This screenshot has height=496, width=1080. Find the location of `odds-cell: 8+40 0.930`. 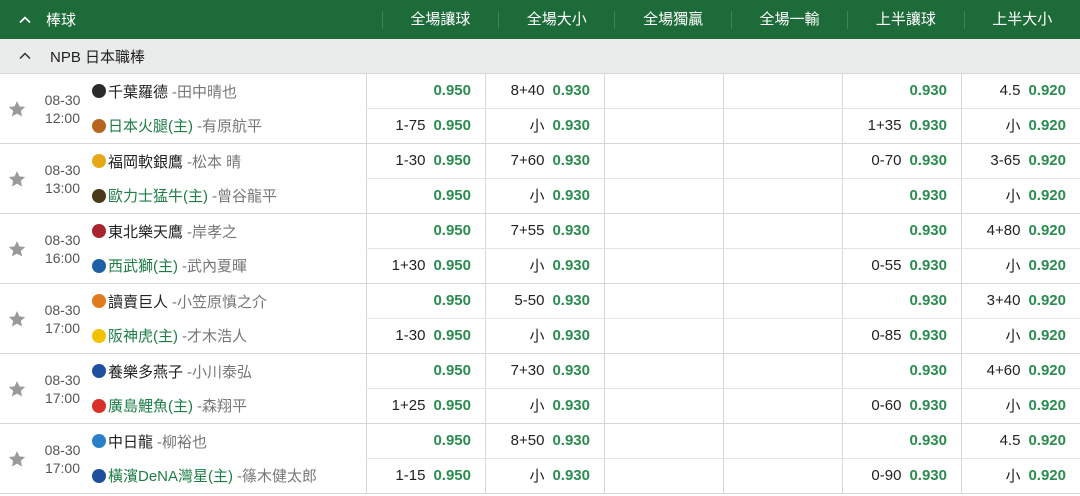

odds-cell: 8+40 0.930 is located at coordinates (544, 91).